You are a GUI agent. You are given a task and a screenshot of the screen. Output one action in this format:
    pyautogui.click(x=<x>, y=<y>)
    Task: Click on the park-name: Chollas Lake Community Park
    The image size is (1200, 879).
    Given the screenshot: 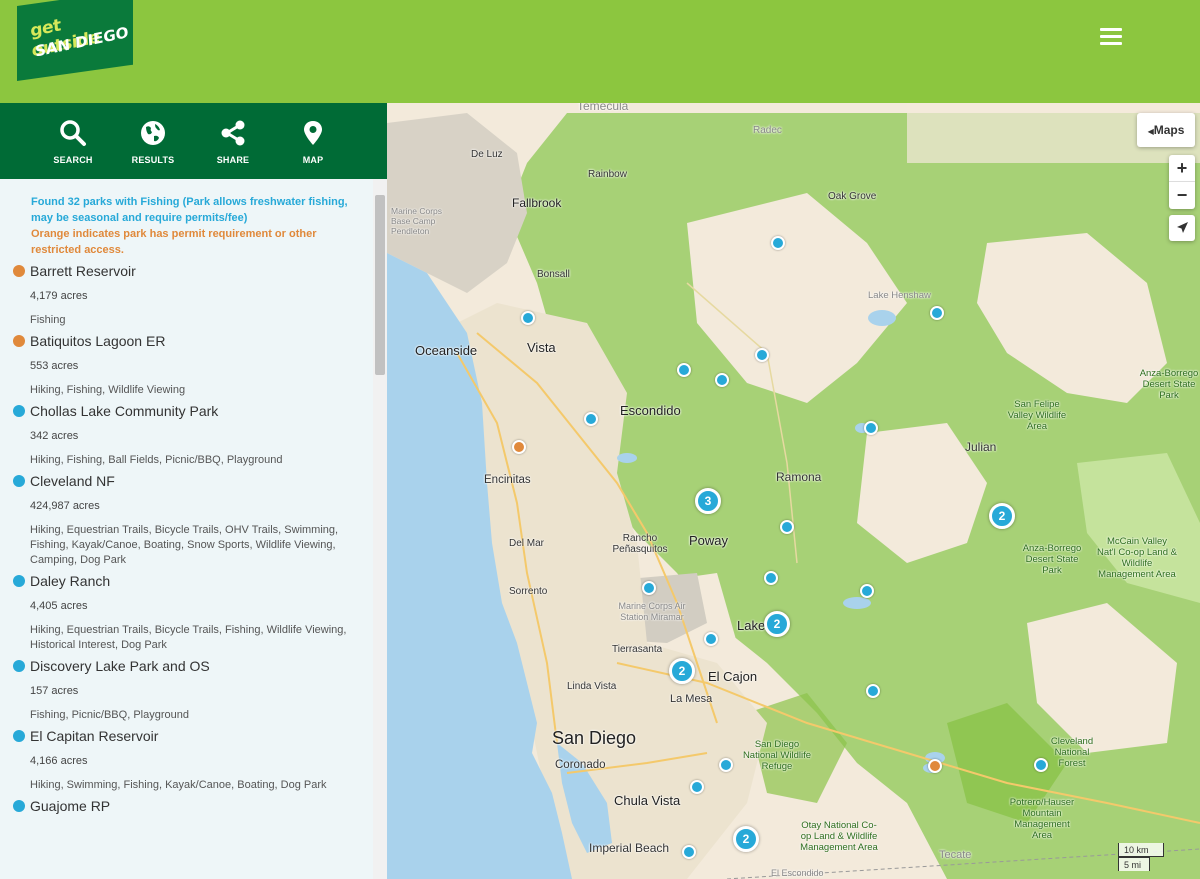 What is the action you would take?
    pyautogui.click(x=208, y=409)
    